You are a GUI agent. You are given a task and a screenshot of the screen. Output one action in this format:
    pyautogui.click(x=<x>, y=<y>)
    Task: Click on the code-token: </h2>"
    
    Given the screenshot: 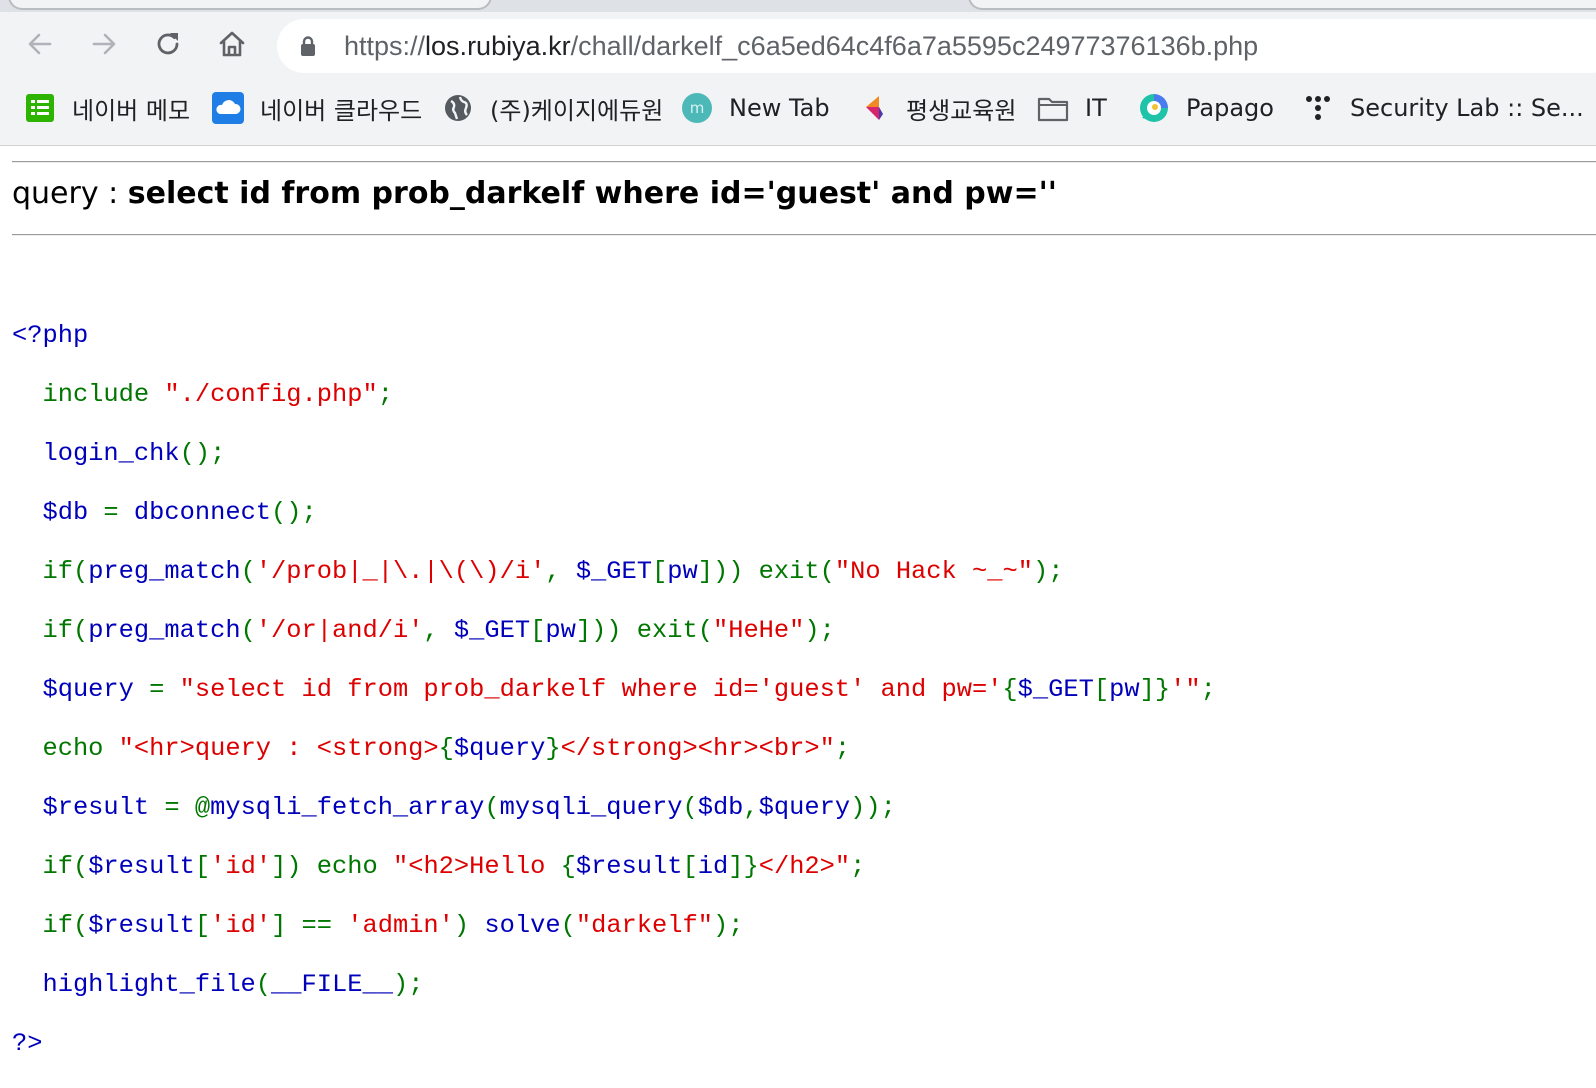 What is the action you would take?
    pyautogui.click(x=804, y=866)
    